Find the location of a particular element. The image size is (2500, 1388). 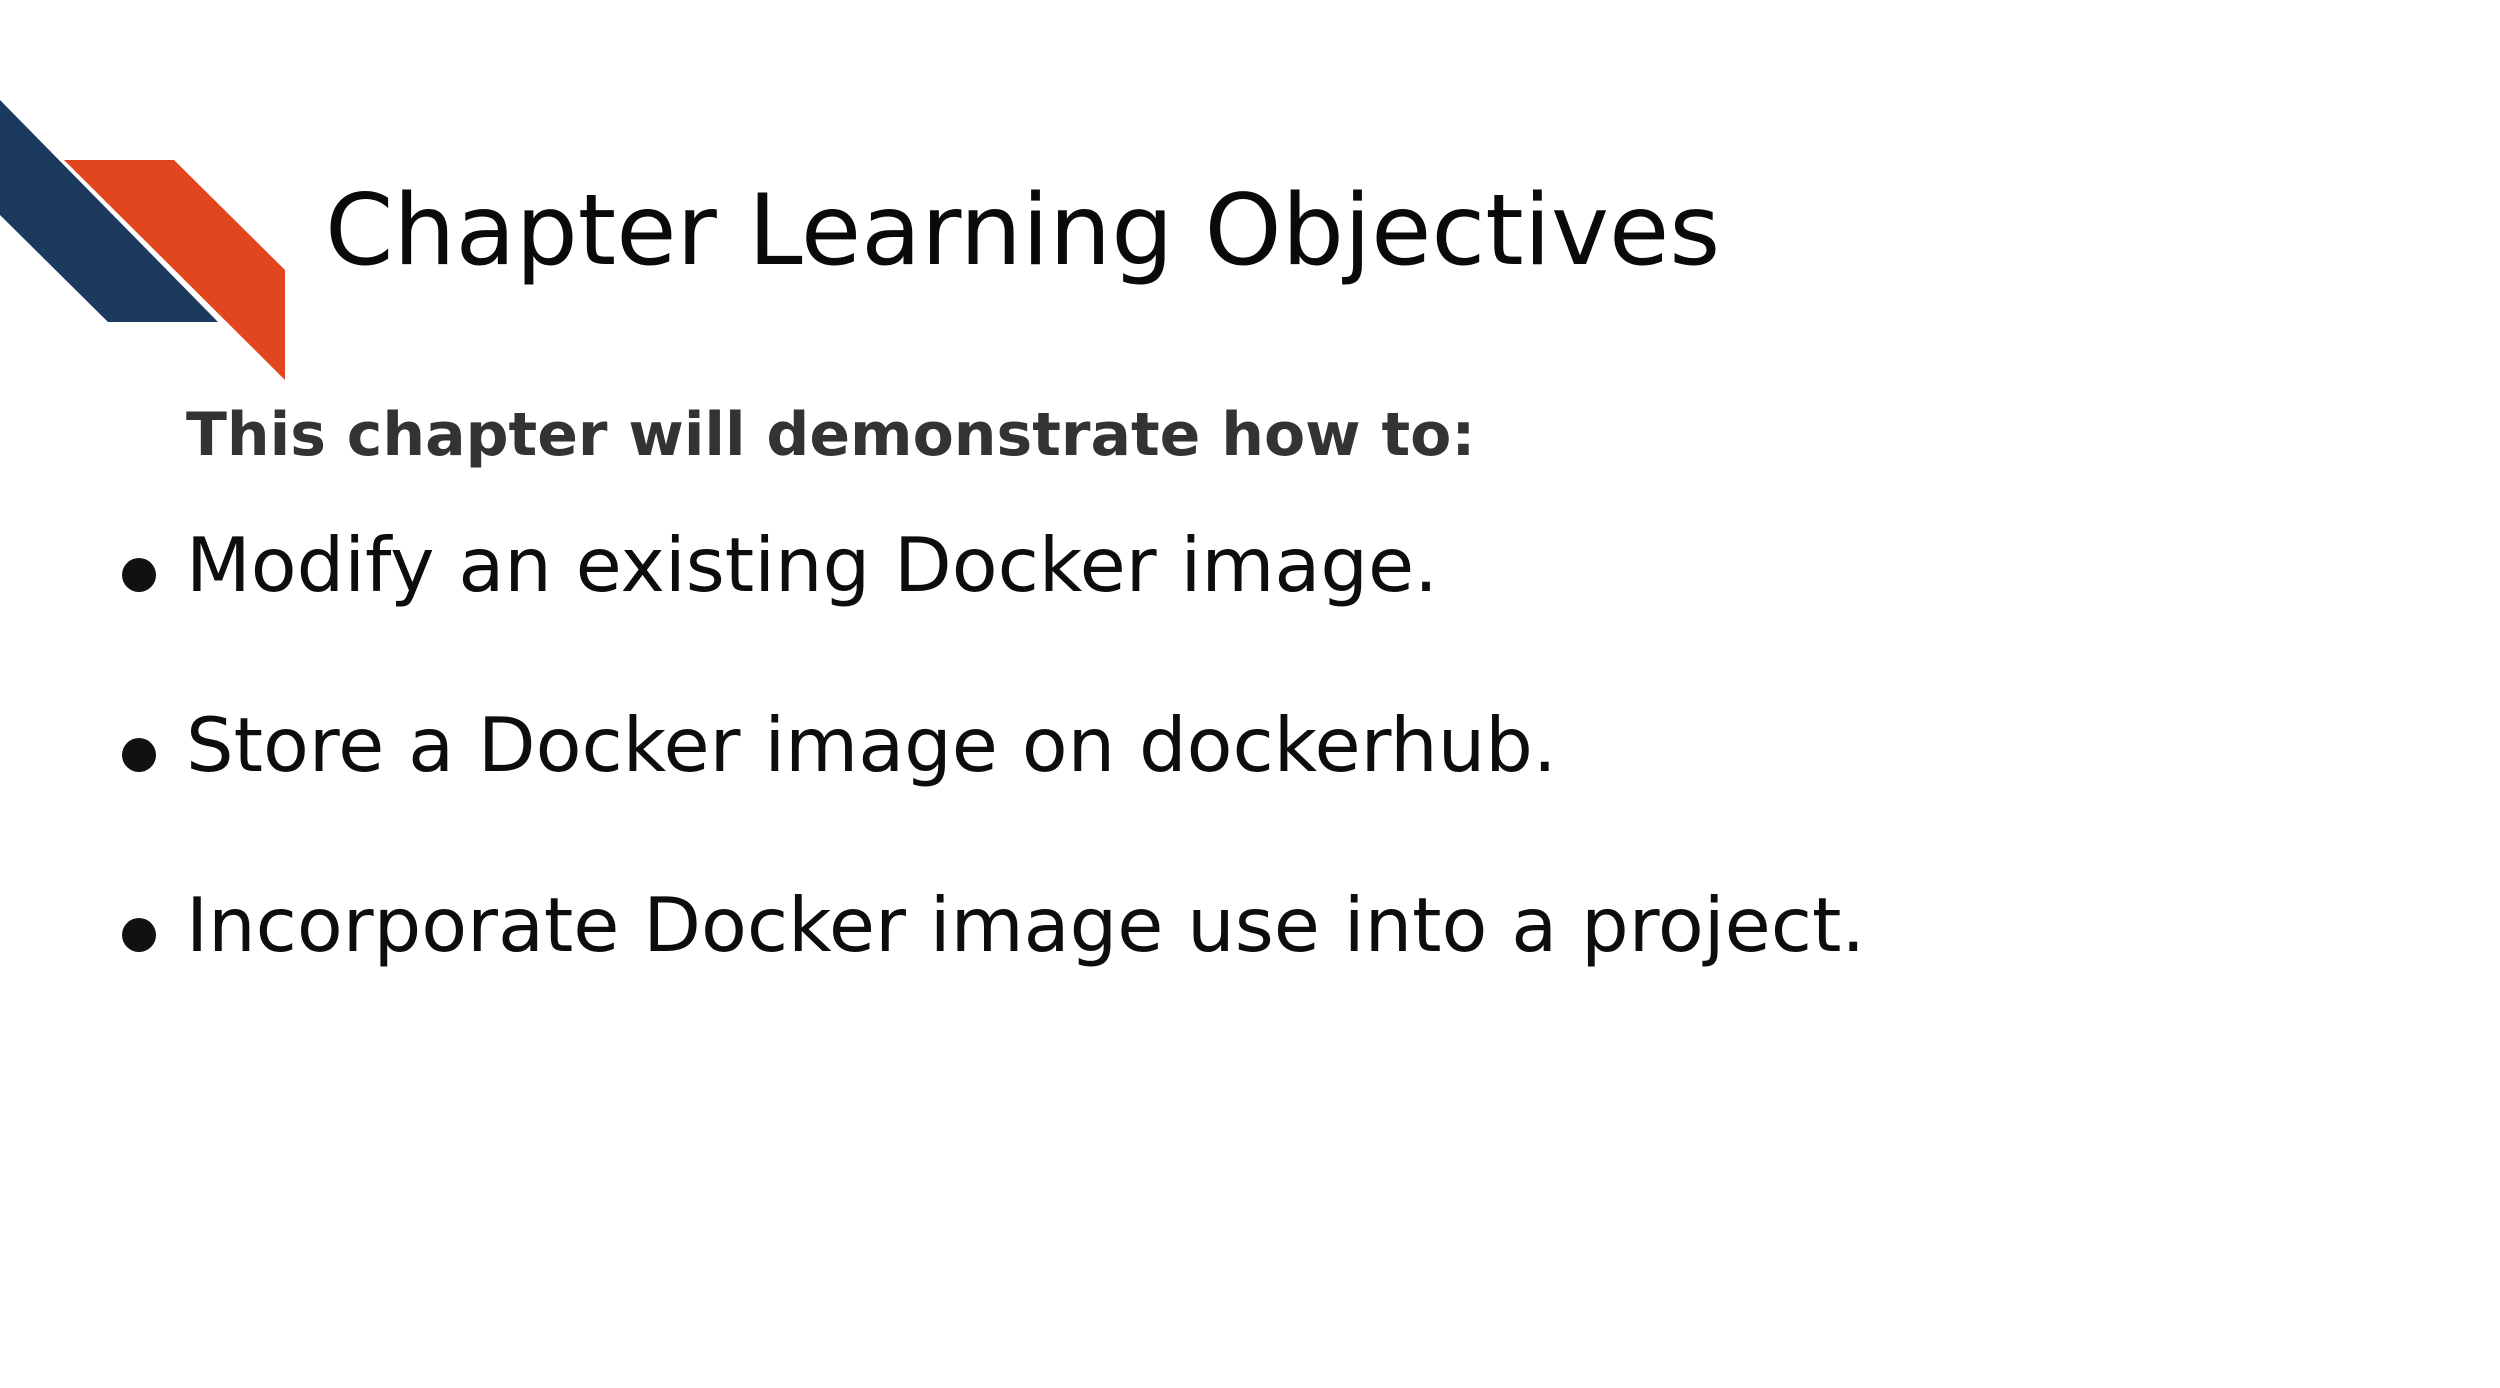

corner-decoration is located at coordinates (142, 240).